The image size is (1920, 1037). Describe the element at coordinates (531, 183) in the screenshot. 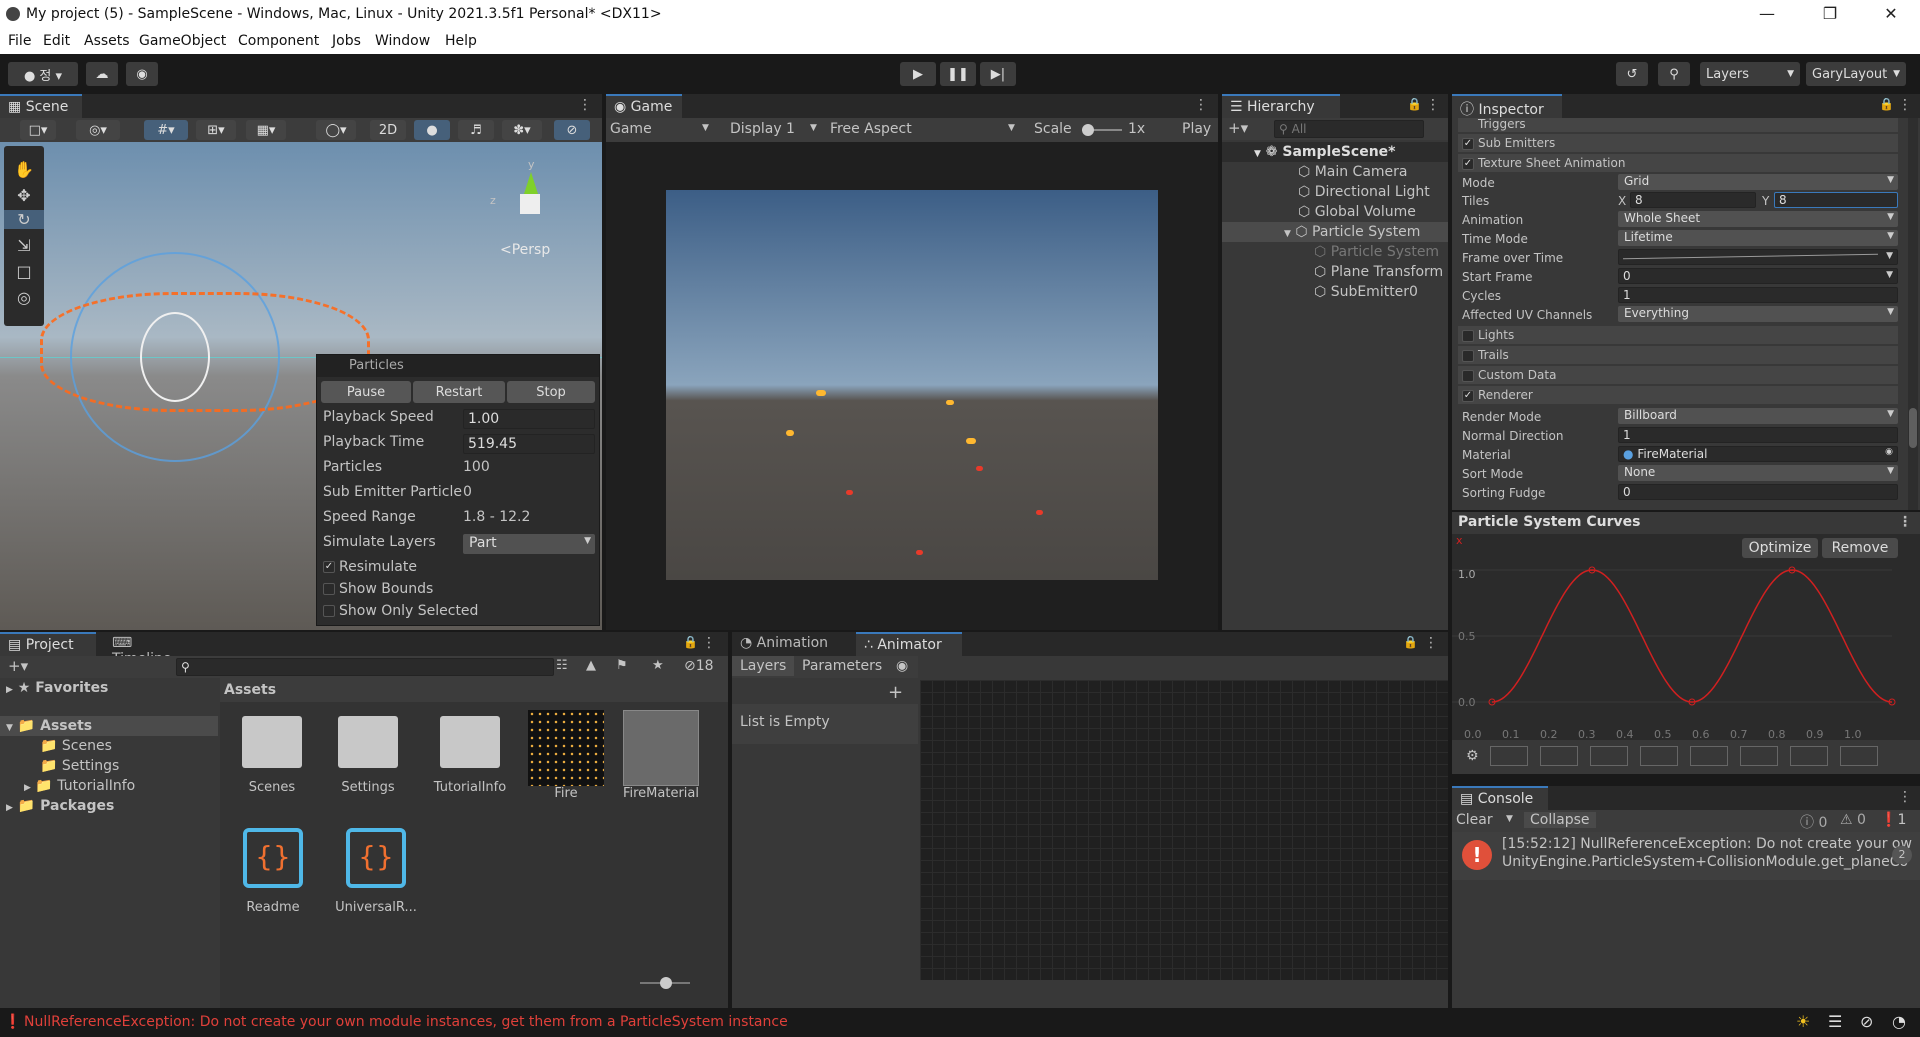

I see `gizmo-y-cone-icon` at that location.